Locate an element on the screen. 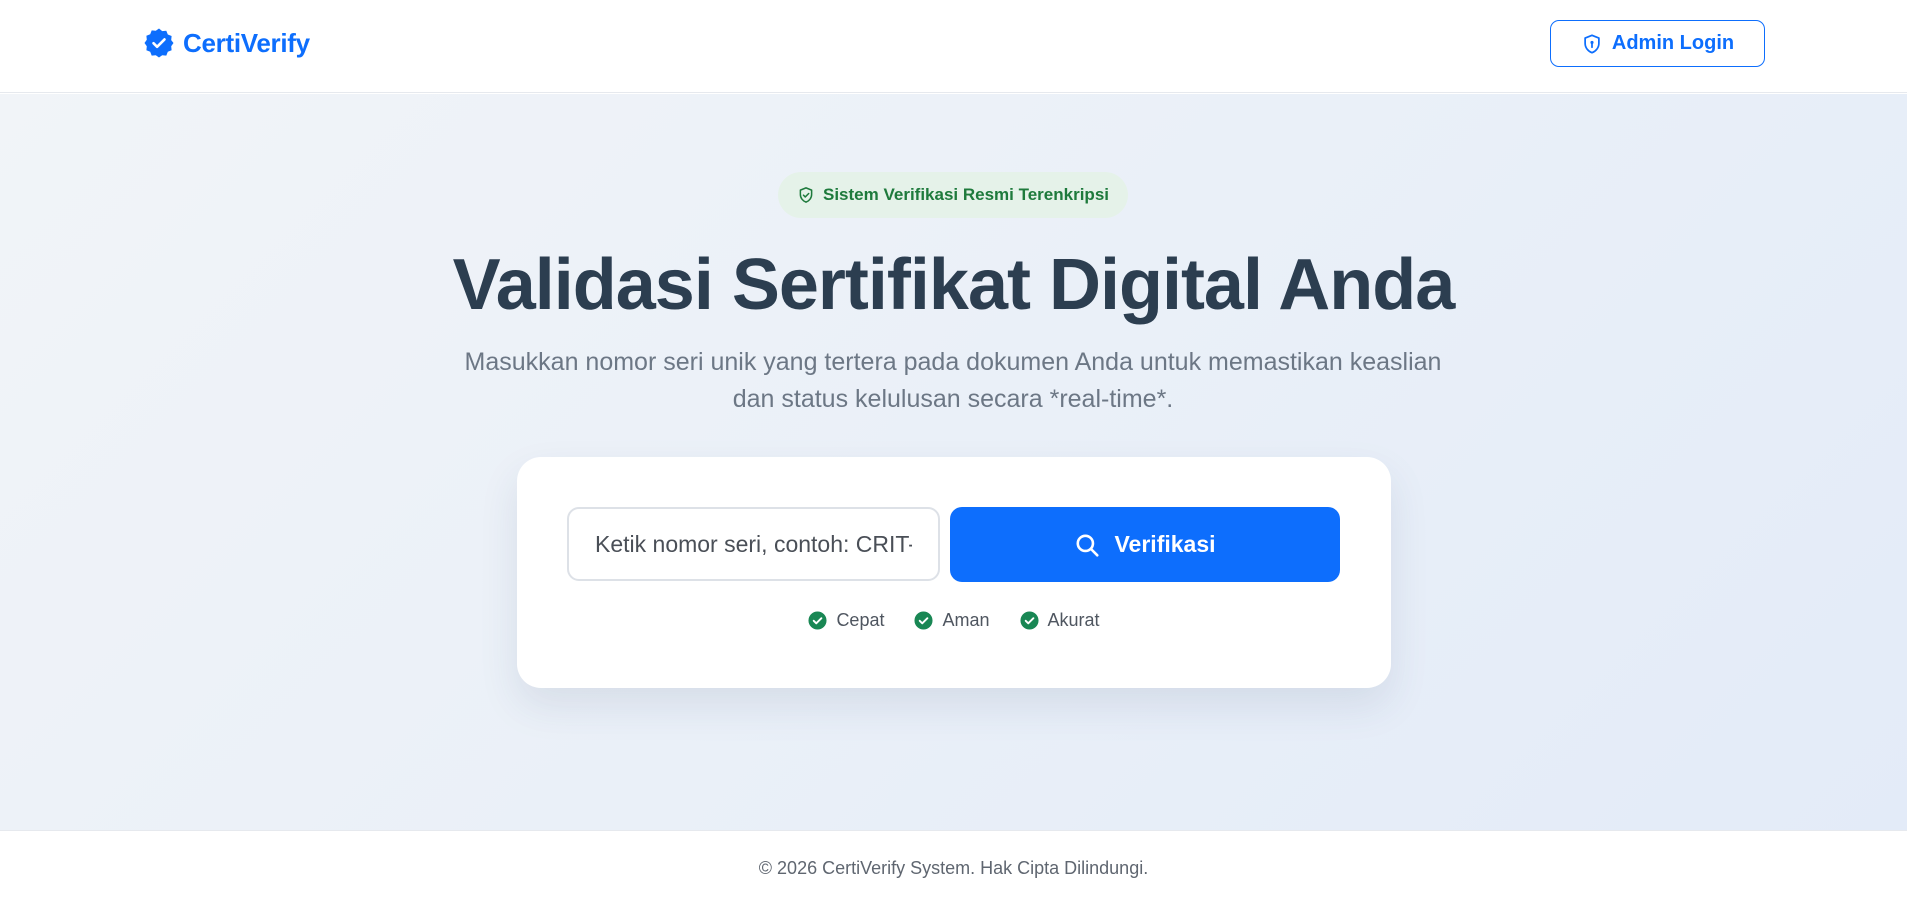  verification-card: Verifikasi Cepat Aman is located at coordinates (954, 572).